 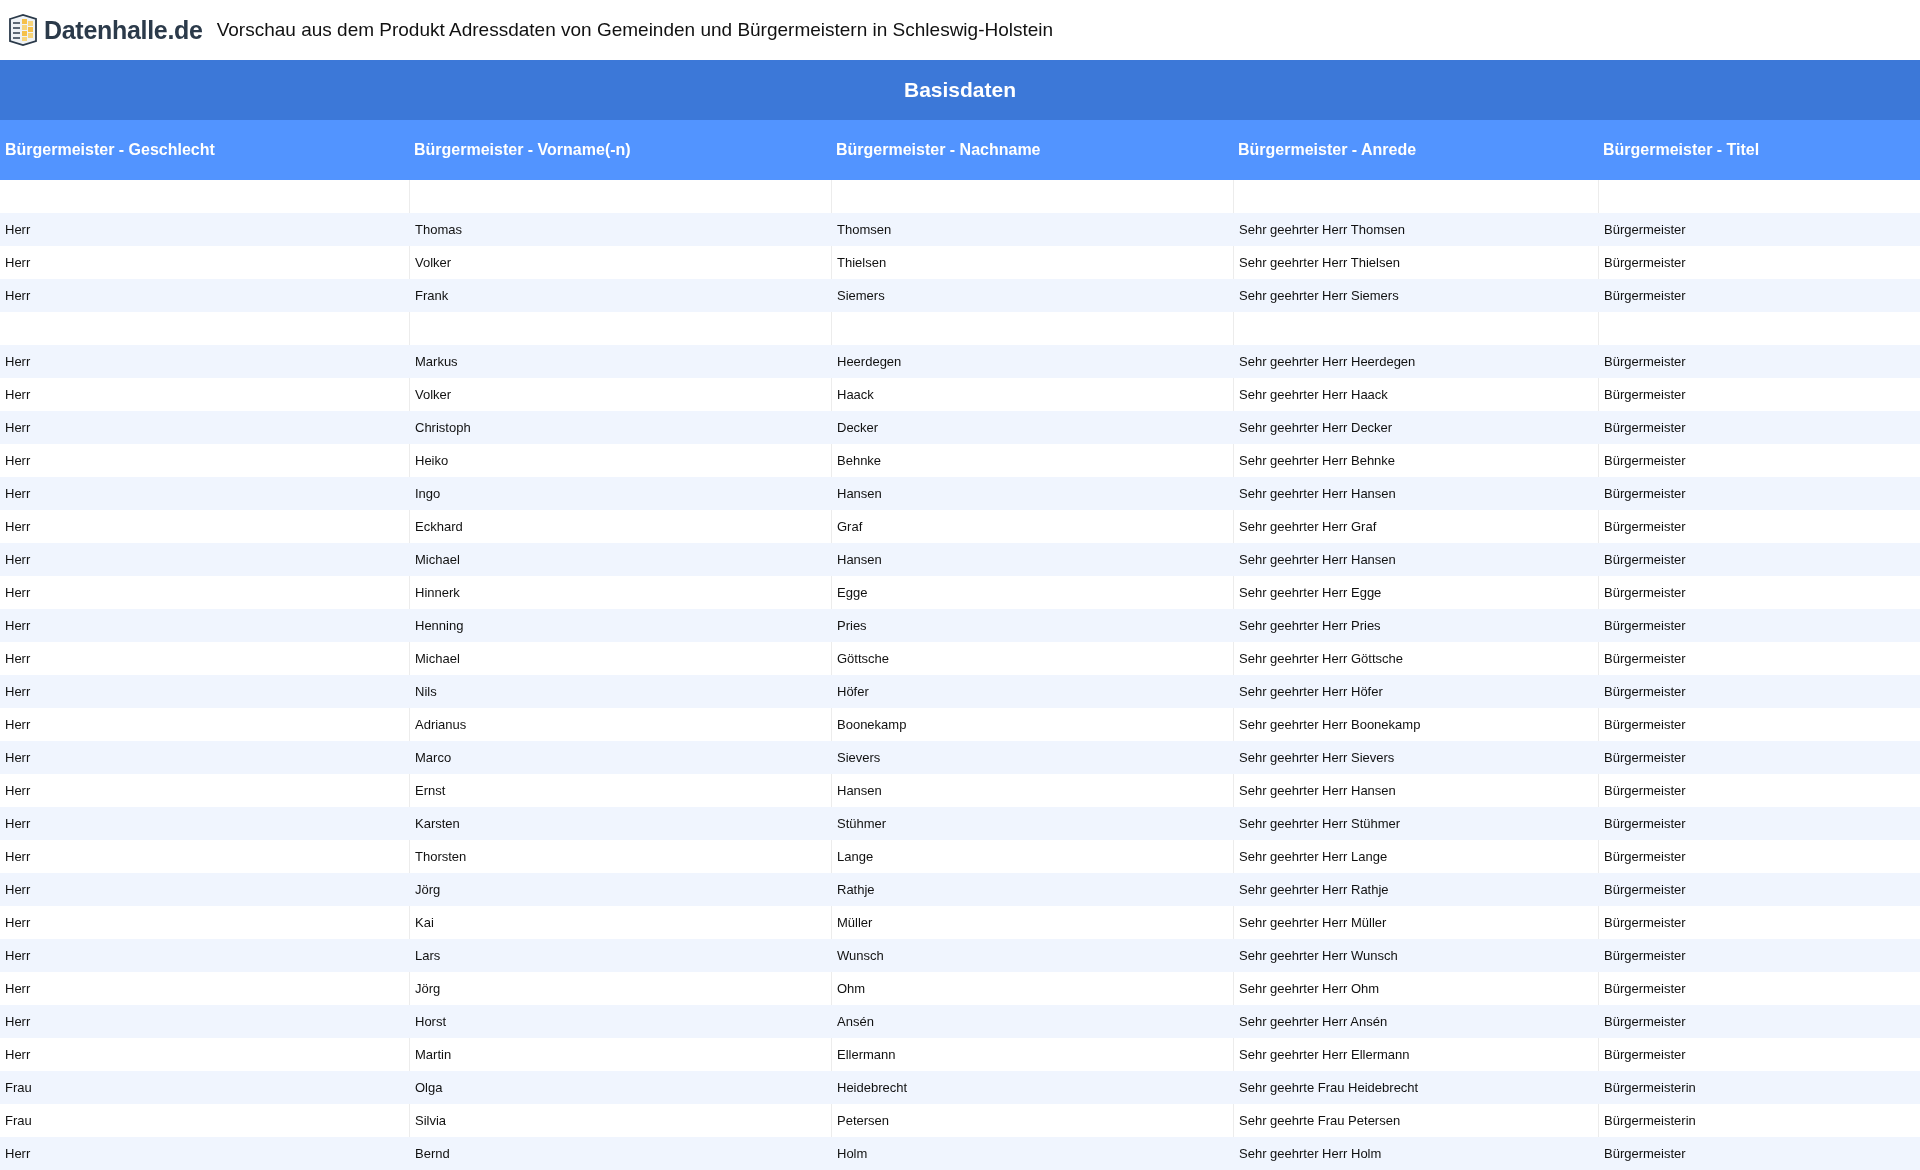 What do you see at coordinates (620, 427) in the screenshot?
I see `table-cell: Christoph` at bounding box center [620, 427].